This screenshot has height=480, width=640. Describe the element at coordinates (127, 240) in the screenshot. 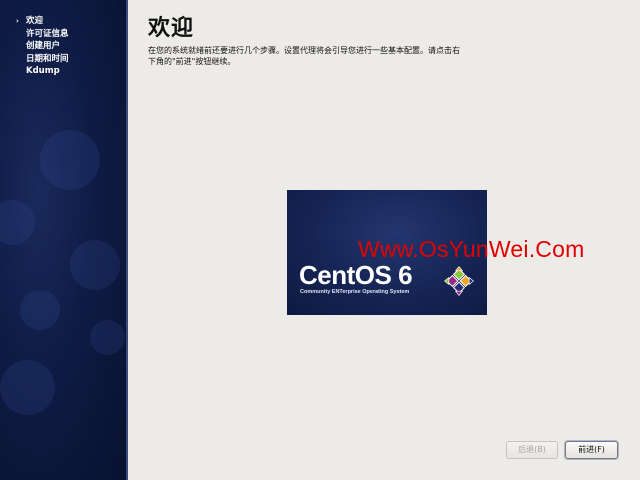

I see `sidebar-edge` at that location.